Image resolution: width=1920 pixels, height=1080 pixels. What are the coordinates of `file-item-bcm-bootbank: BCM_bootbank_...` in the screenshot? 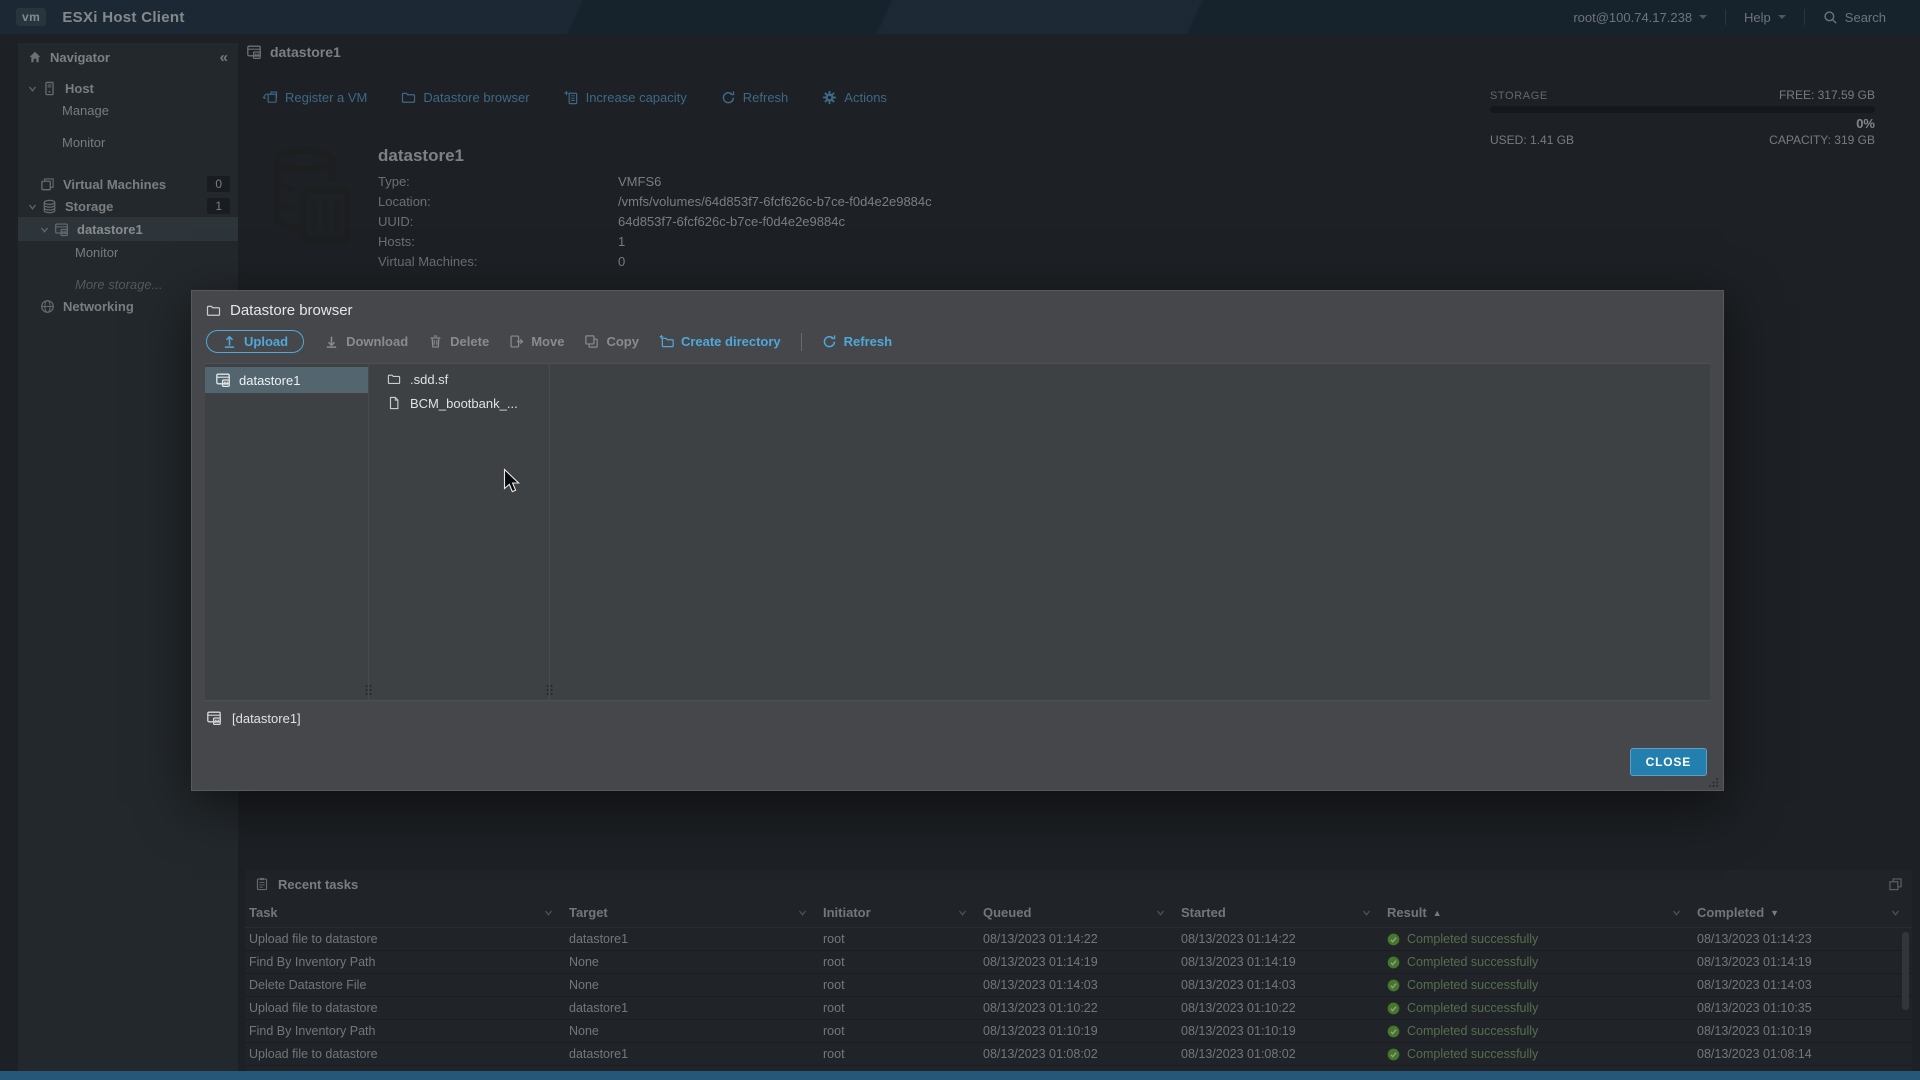 It's located at (473, 403).